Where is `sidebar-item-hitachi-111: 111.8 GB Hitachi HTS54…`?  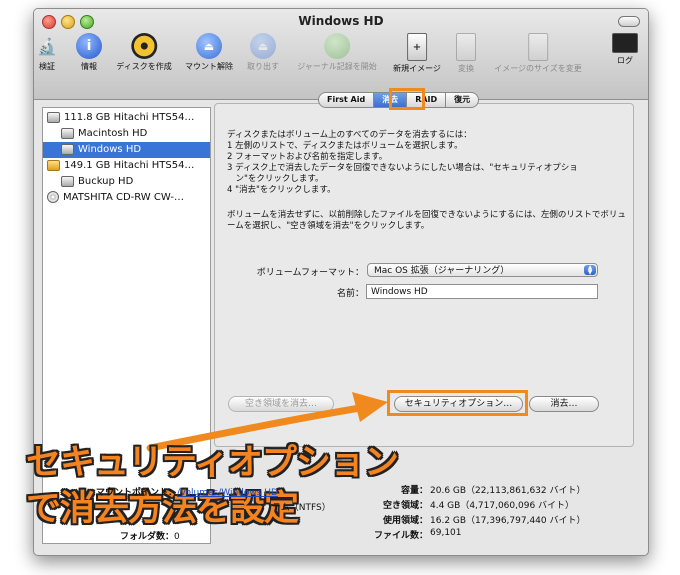
sidebar-item-hitachi-111: 111.8 GB Hitachi HTS54… is located at coordinates (126, 118).